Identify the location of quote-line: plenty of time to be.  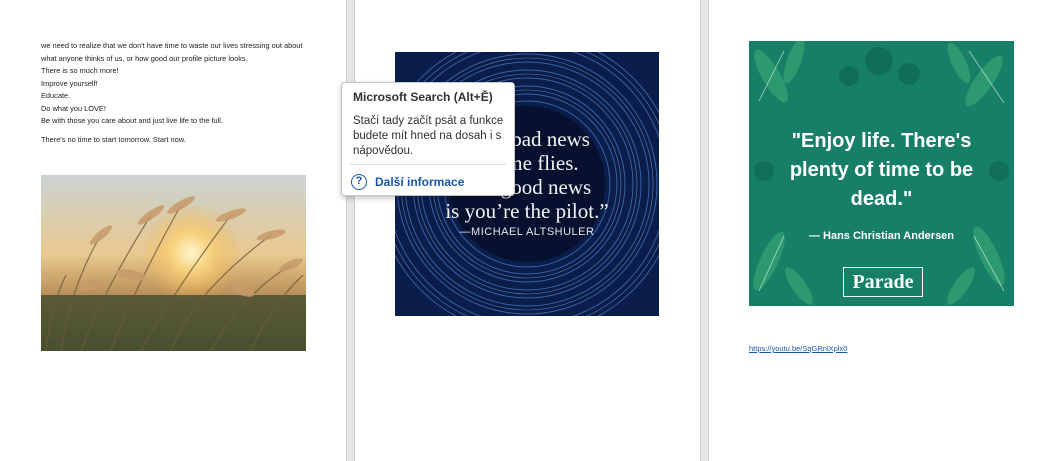
(881, 170).